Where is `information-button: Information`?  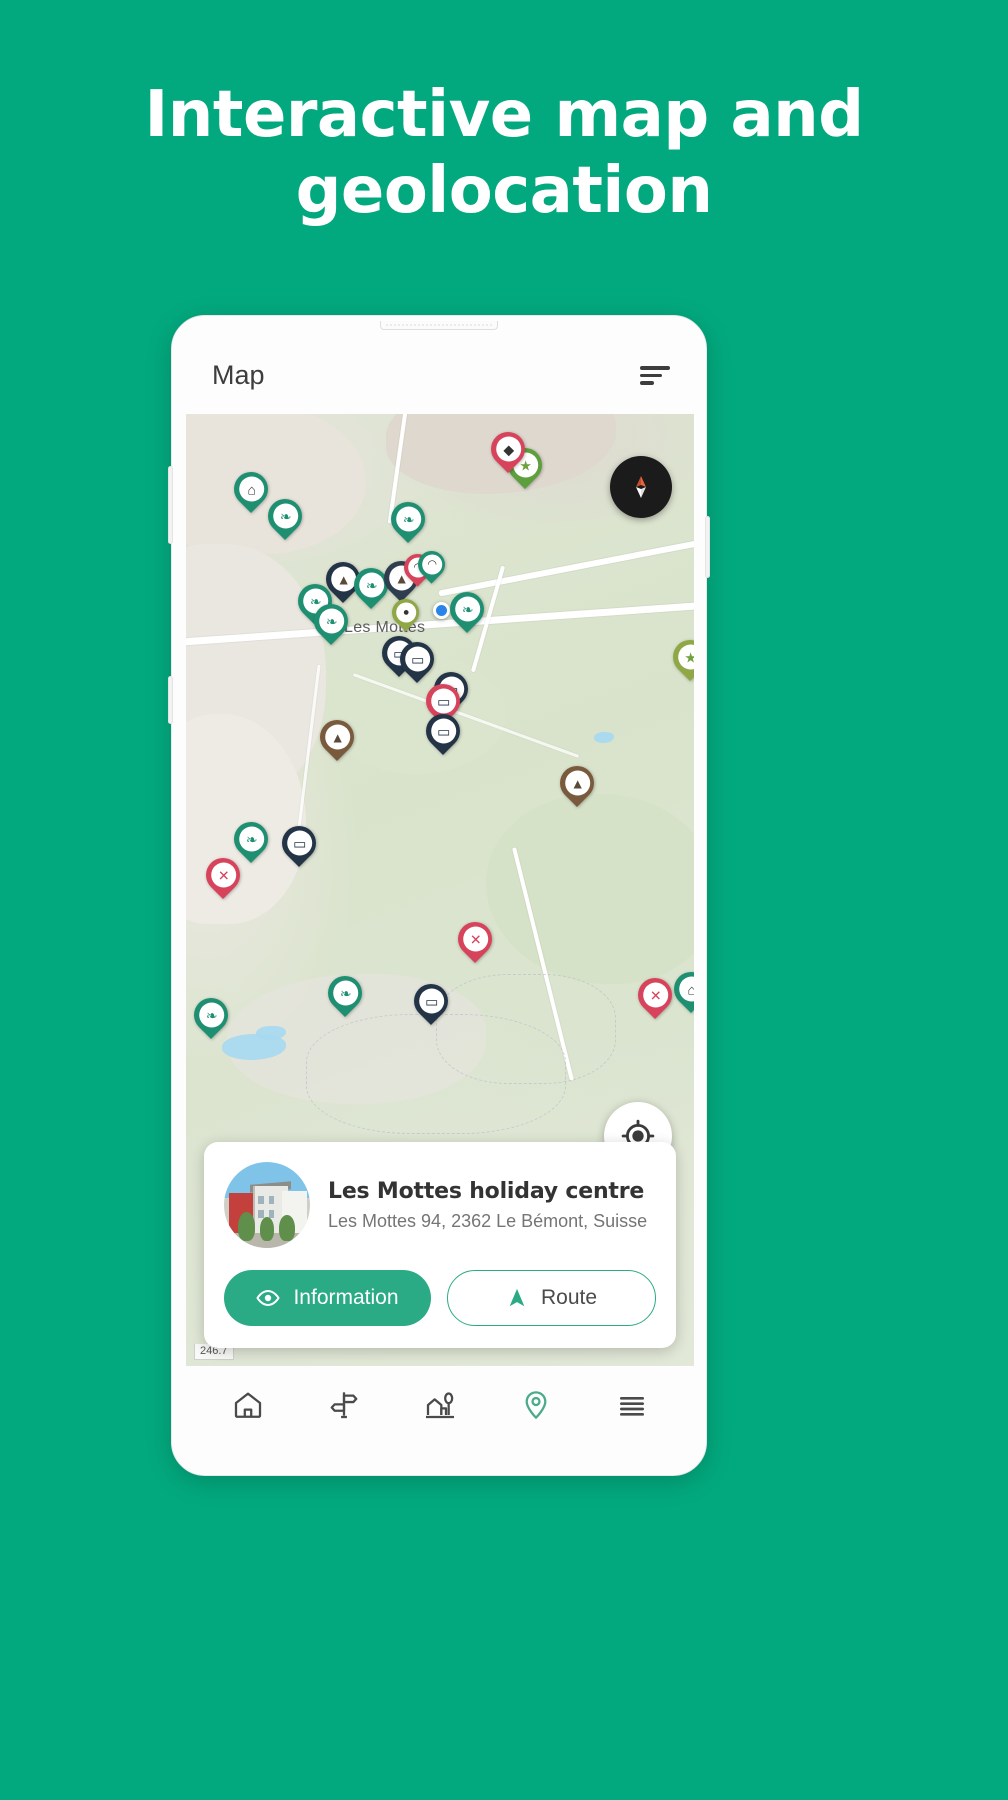
information-button: Information is located at coordinates (327, 1298).